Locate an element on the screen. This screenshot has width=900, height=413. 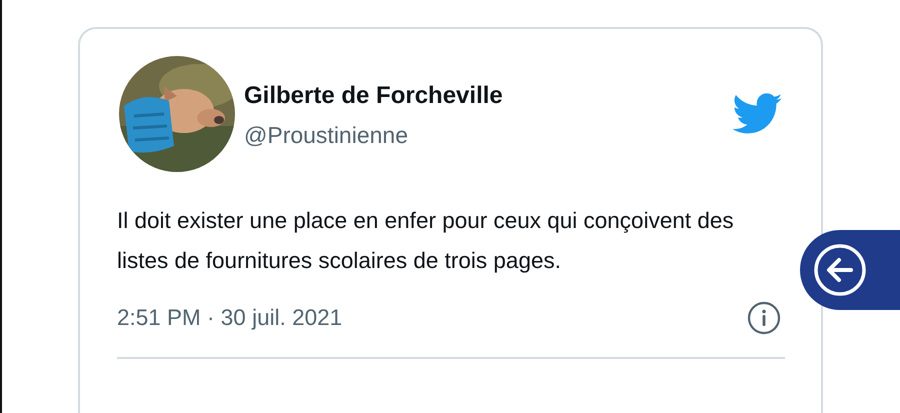
tweet-text: Il doit exister une place en enfer pour ceux qui conçoivent des listes de fournitures scolaires de trois pages. is located at coordinates (426, 241).